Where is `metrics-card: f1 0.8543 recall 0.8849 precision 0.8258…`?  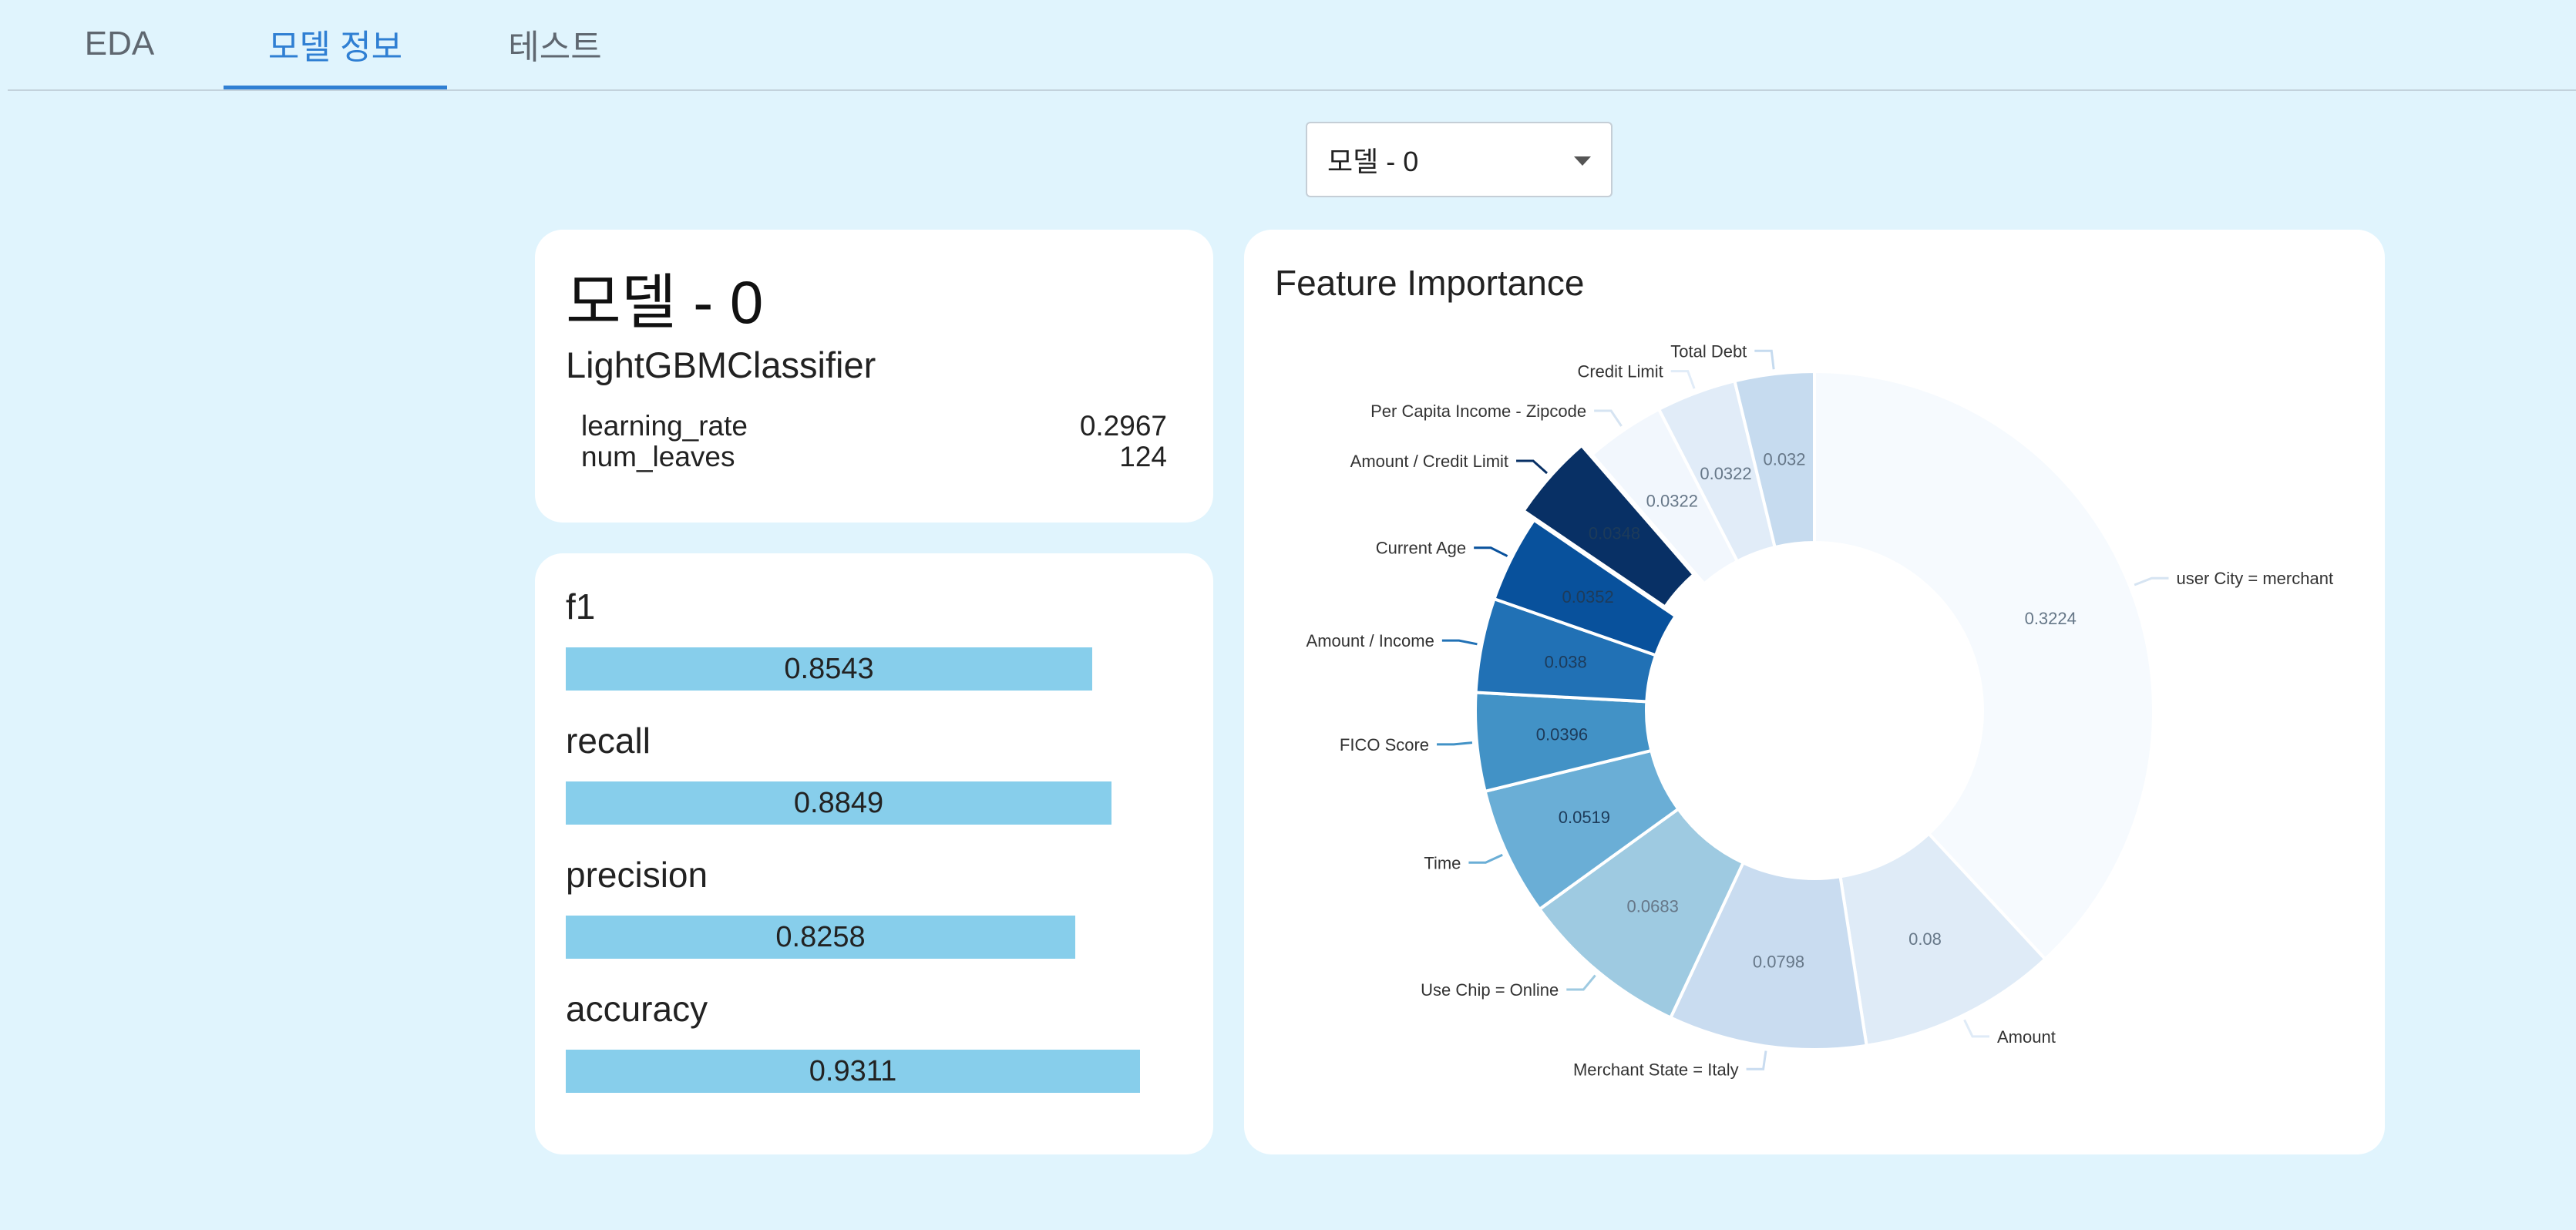
metrics-card: f1 0.8543 recall 0.8849 precision 0.8258… is located at coordinates (874, 853).